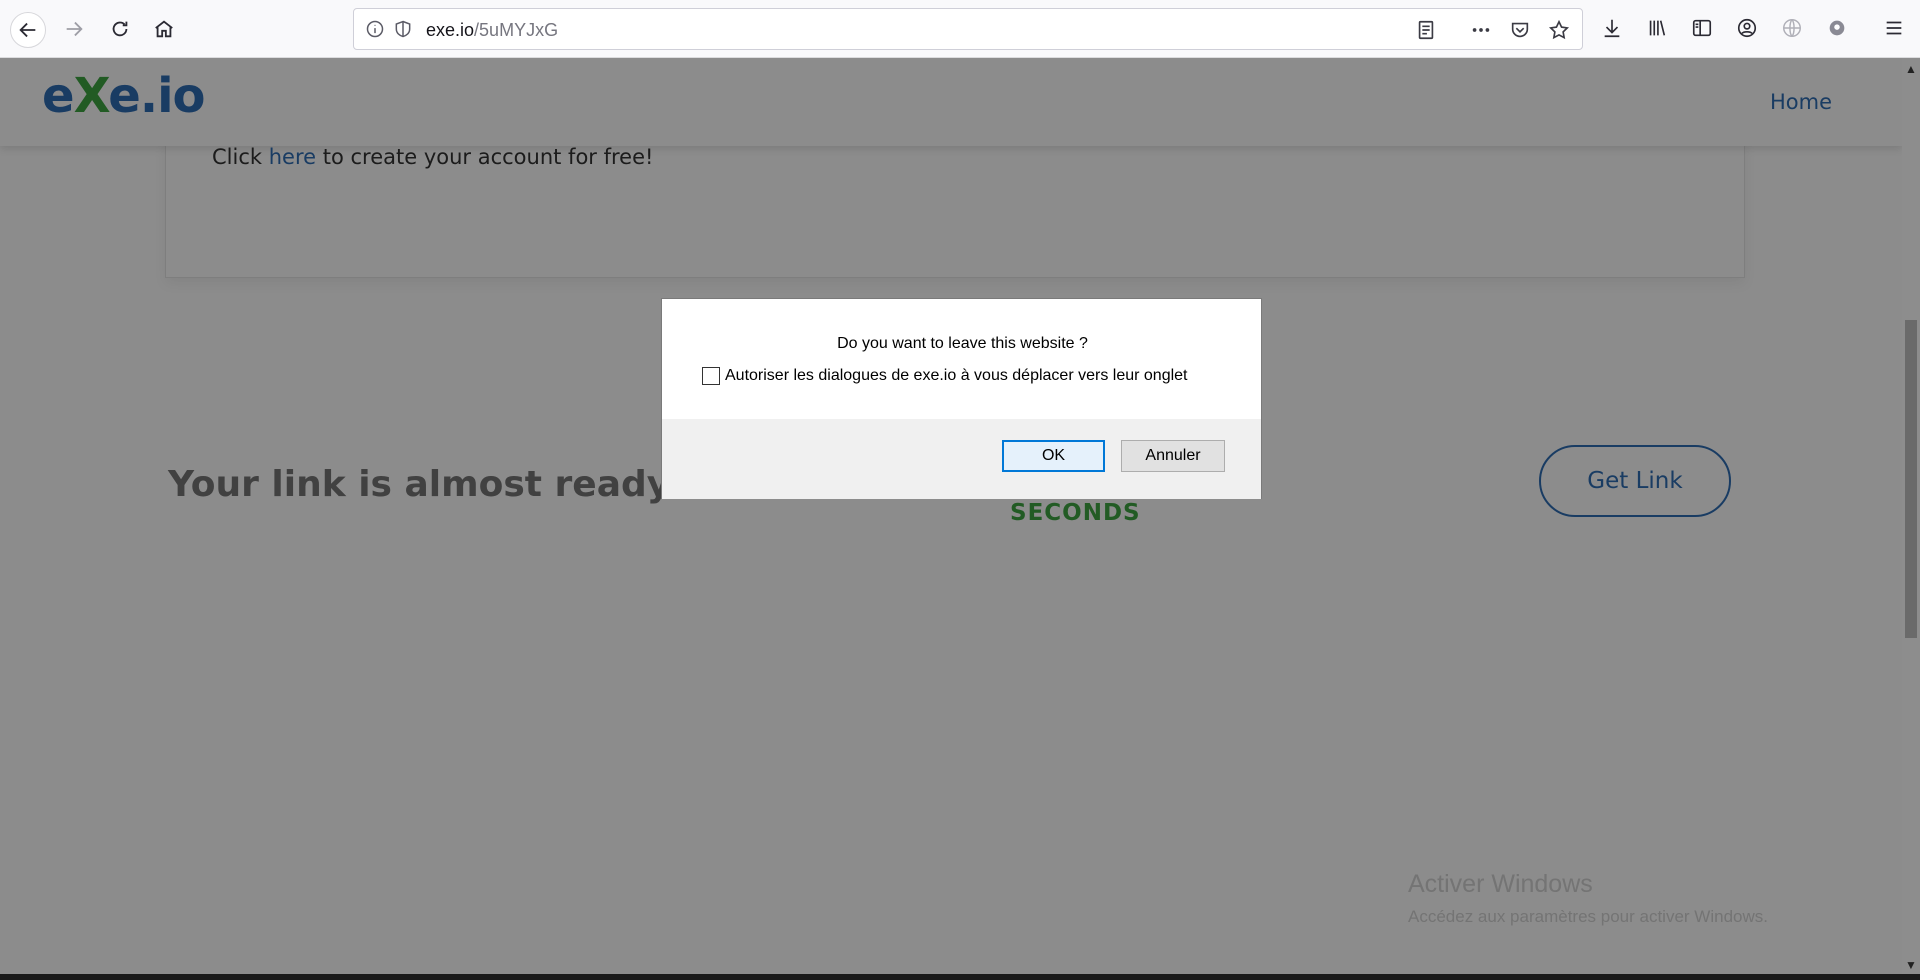 This screenshot has width=1920, height=980. I want to click on scroll-down-arrow-icon: ▼, so click(1911, 965).